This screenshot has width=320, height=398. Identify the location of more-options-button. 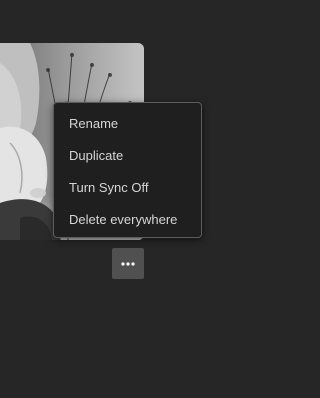
(128, 263).